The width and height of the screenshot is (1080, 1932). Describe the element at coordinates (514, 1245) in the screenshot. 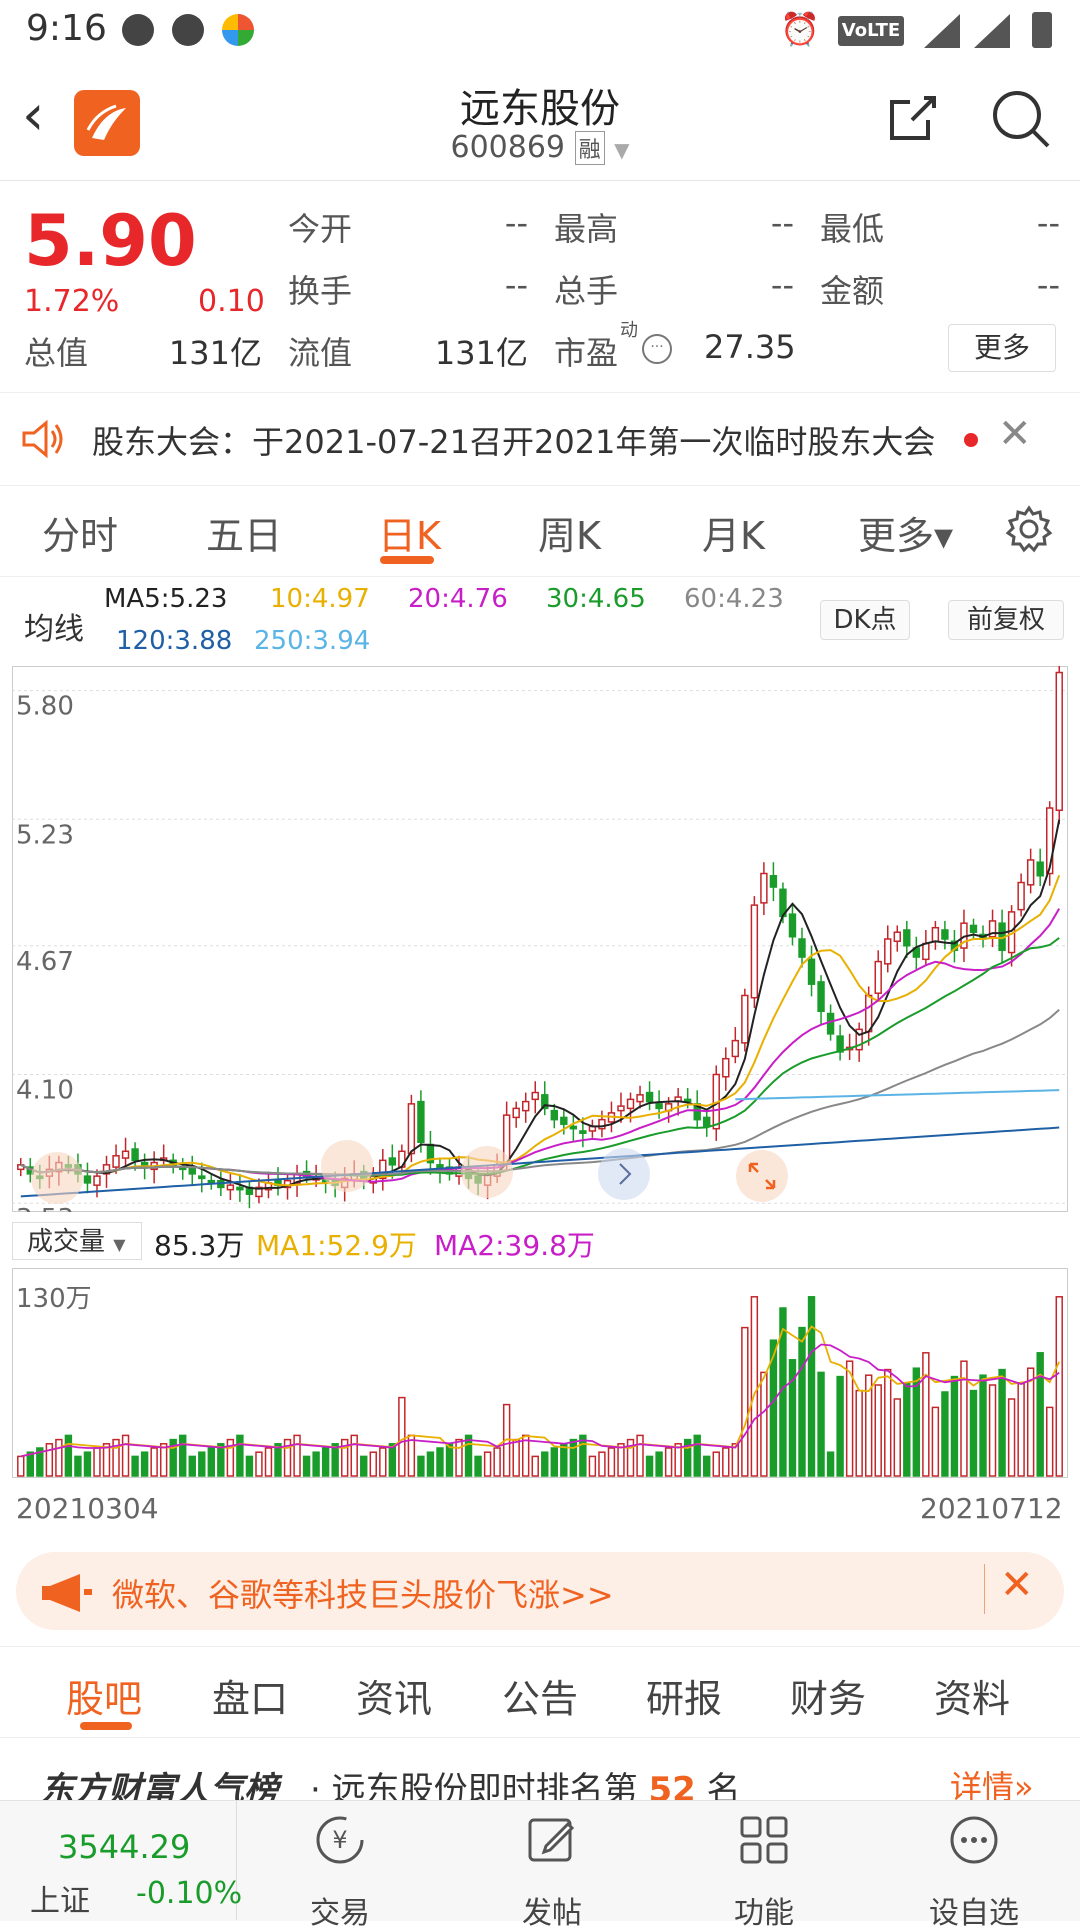

I see `volume-ma2: MA2:39.8万` at that location.